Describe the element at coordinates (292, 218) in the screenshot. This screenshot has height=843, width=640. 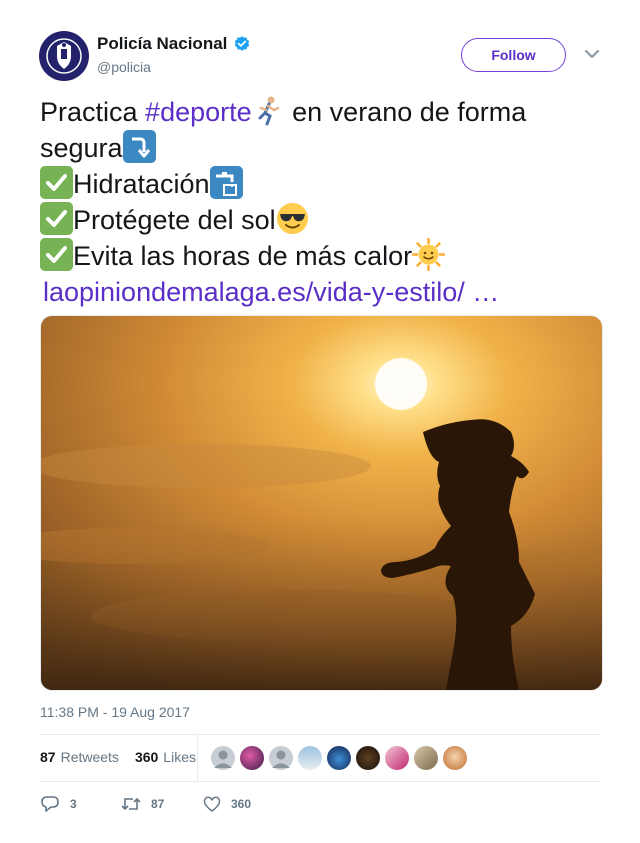
I see `smiling-face-with-sunglasses-icon` at that location.